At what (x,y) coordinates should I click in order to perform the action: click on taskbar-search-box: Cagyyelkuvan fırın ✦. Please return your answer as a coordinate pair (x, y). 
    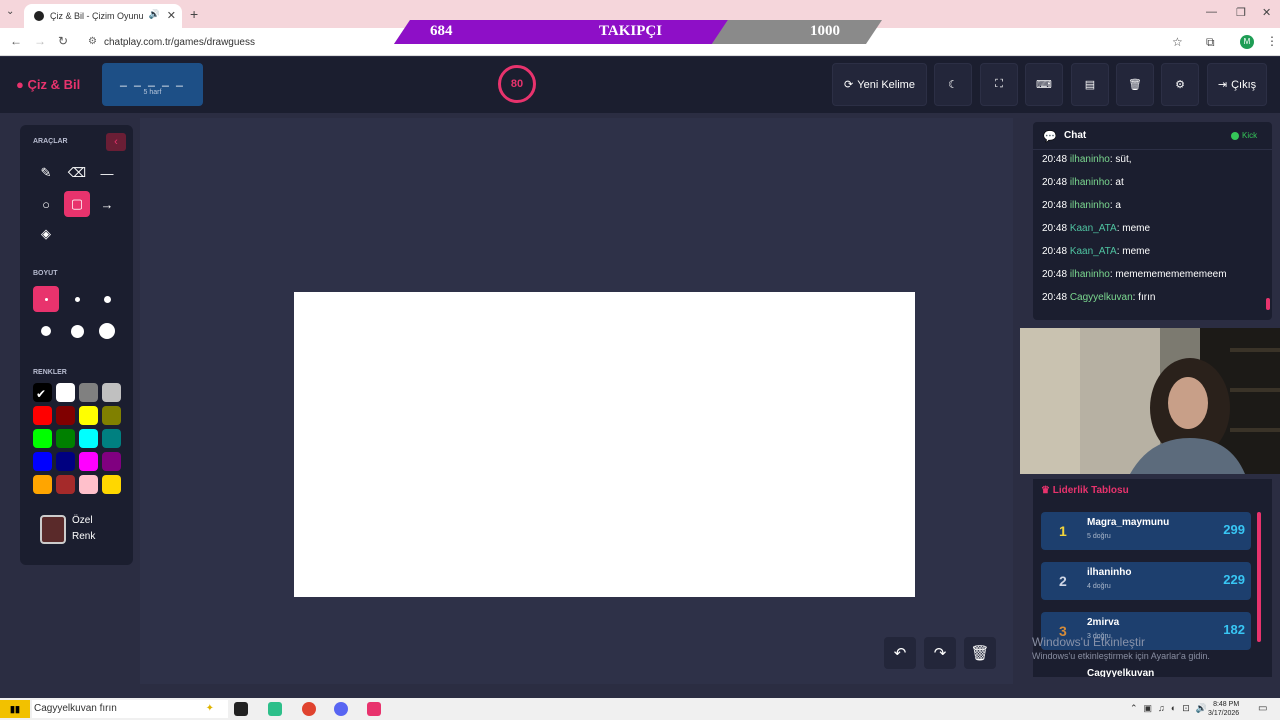
    Looking at the image, I should click on (130, 709).